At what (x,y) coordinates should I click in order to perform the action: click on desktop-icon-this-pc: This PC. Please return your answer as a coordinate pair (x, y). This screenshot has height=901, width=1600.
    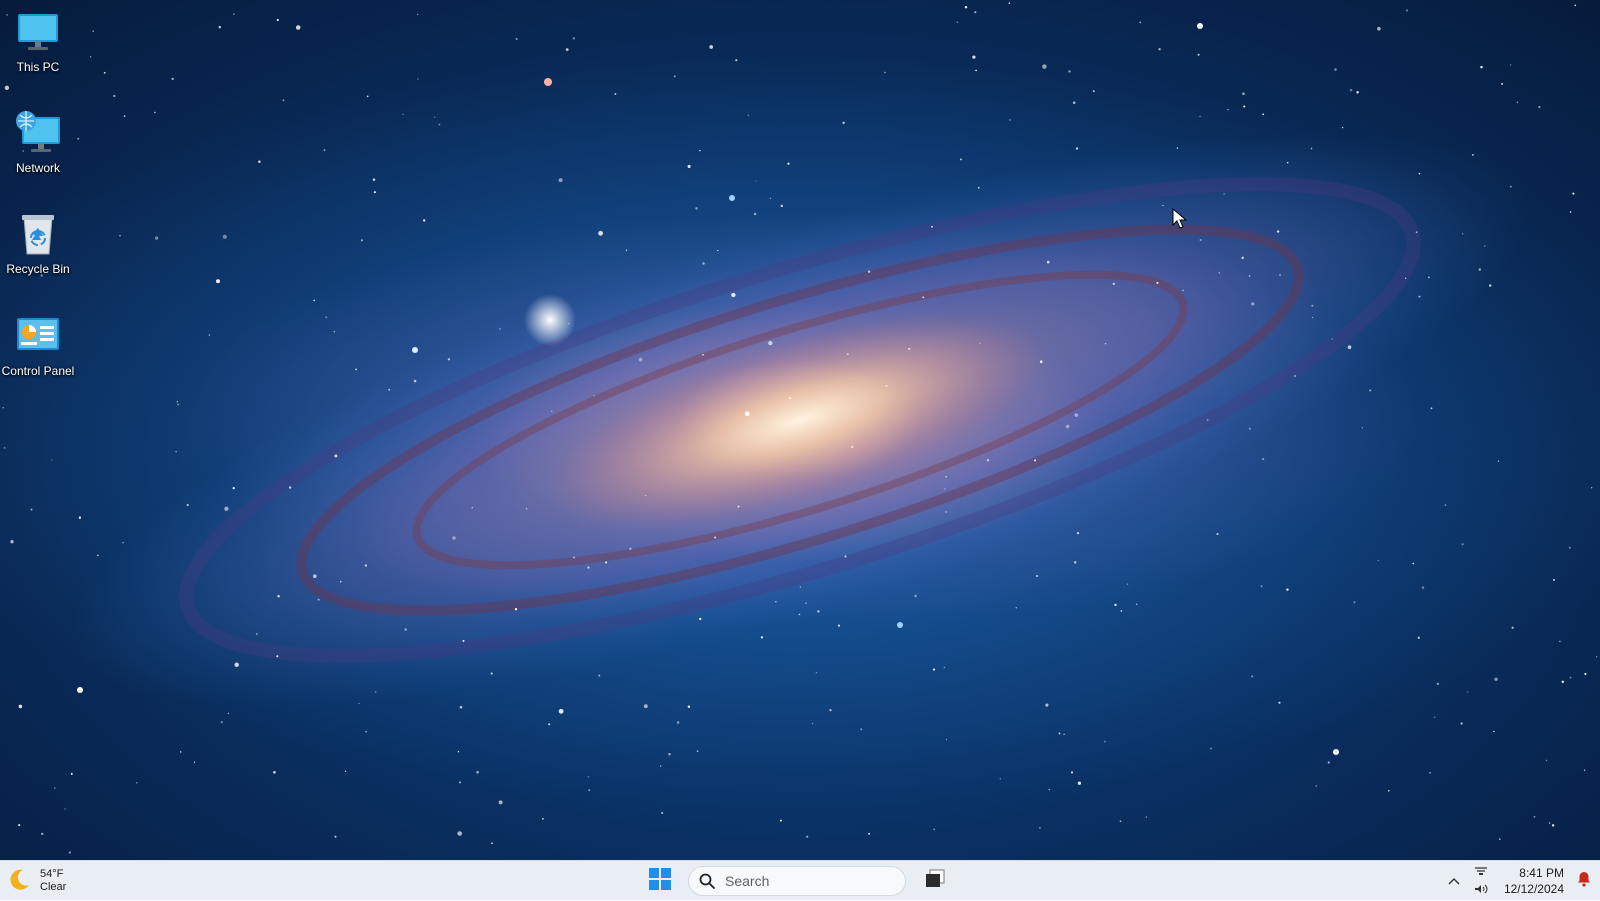
    Looking at the image, I should click on (38, 41).